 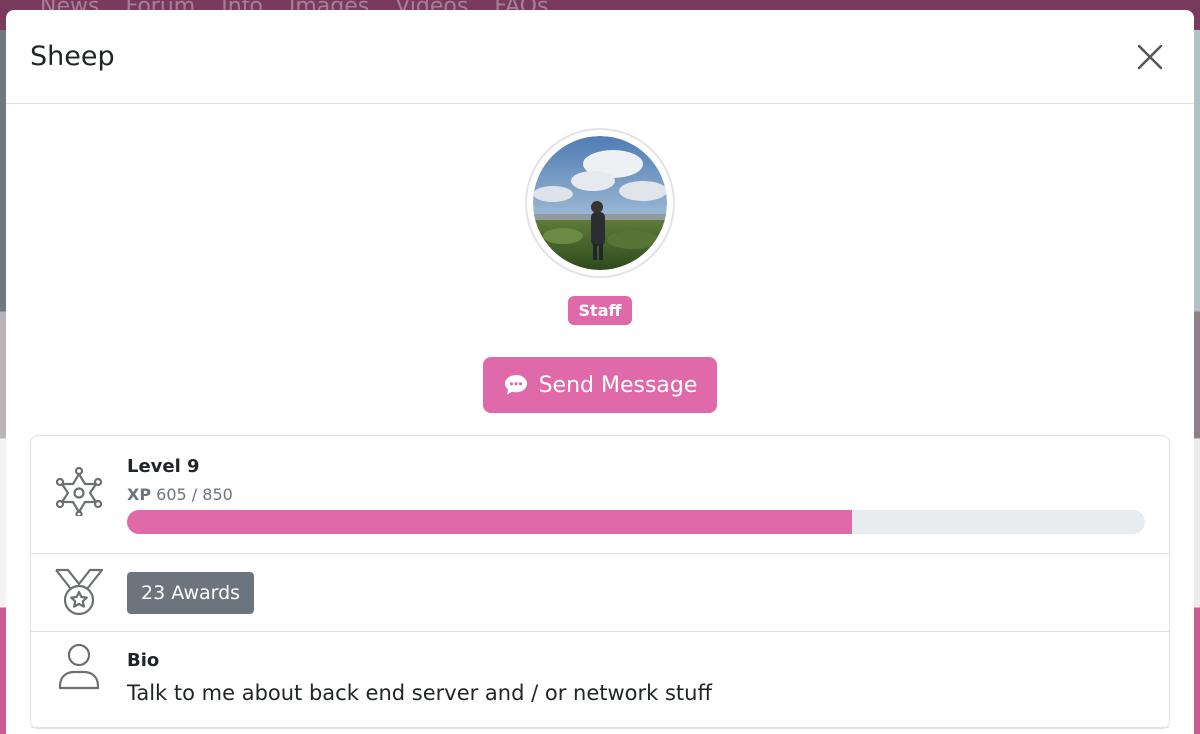 What do you see at coordinates (600, 593) in the screenshot?
I see `awards-row: 23 Awards` at bounding box center [600, 593].